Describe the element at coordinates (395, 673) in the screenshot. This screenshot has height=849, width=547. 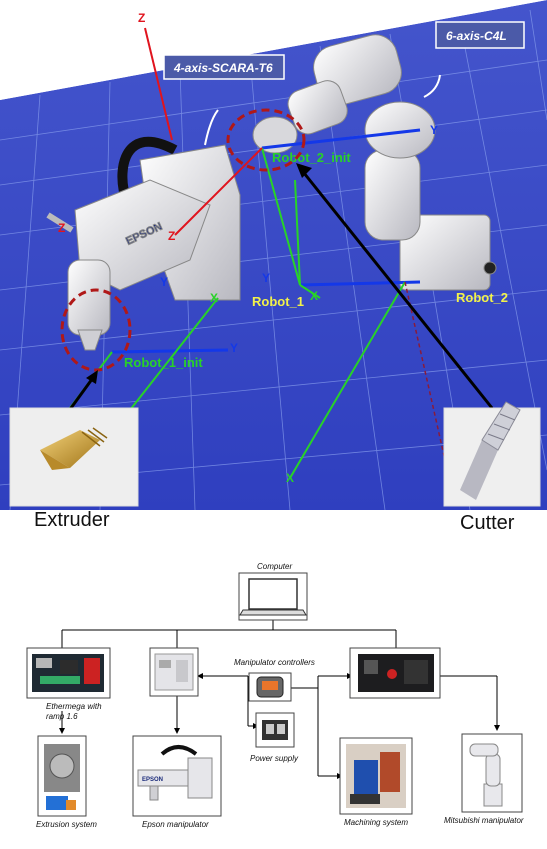
I see `mitsubishi-controller-icon` at that location.